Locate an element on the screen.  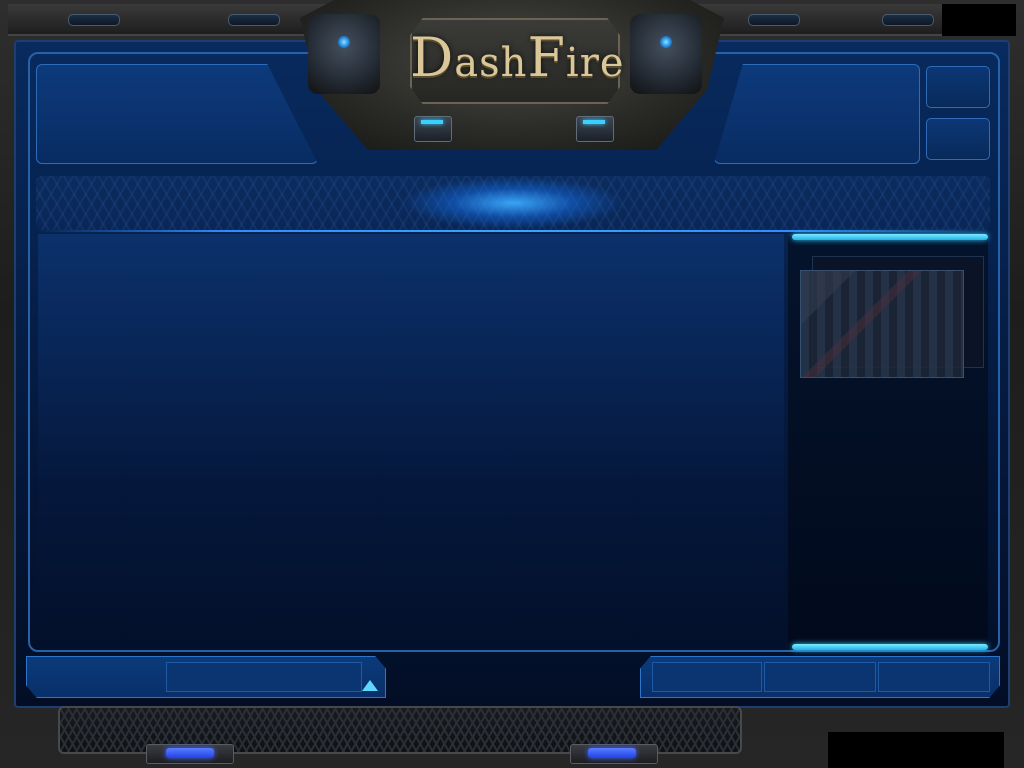
left-mech-ornament is located at coordinates (344, 54).